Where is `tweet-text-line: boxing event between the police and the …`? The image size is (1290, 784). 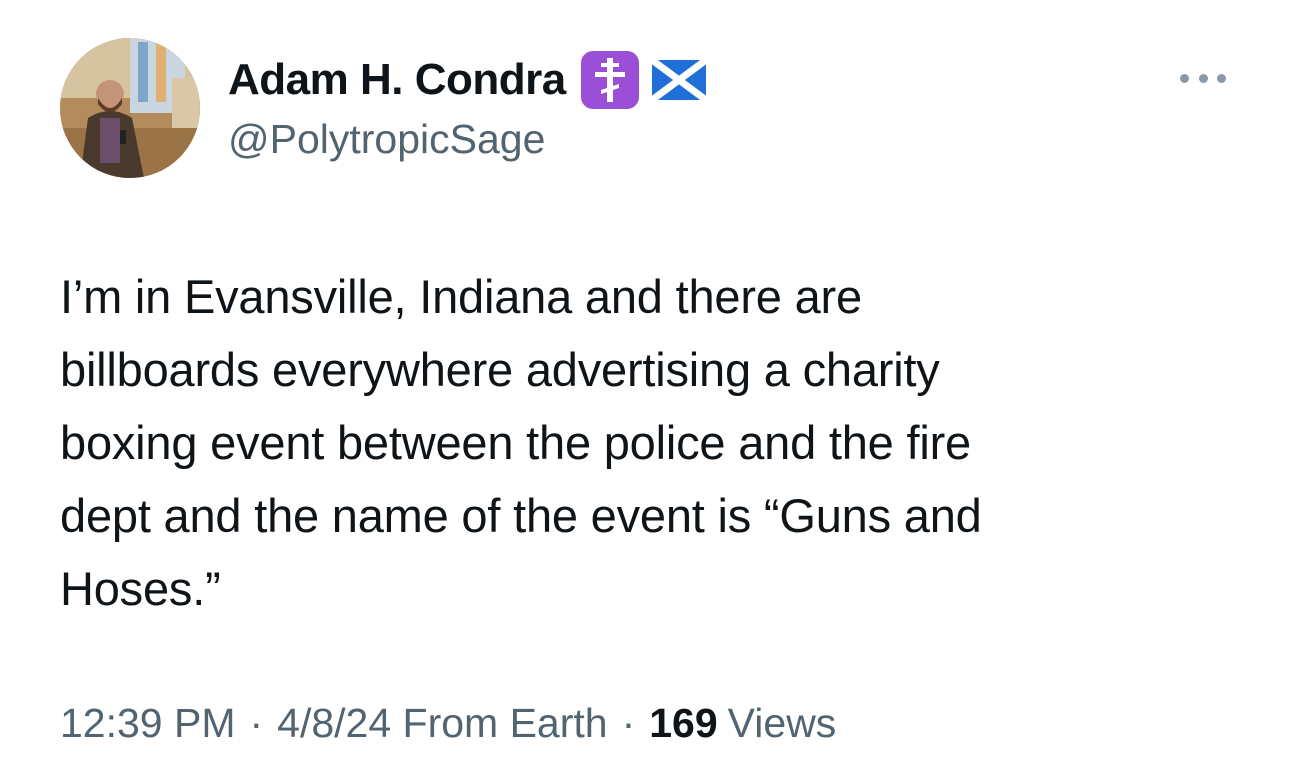 tweet-text-line: boxing event between the police and the … is located at coordinates (515, 442).